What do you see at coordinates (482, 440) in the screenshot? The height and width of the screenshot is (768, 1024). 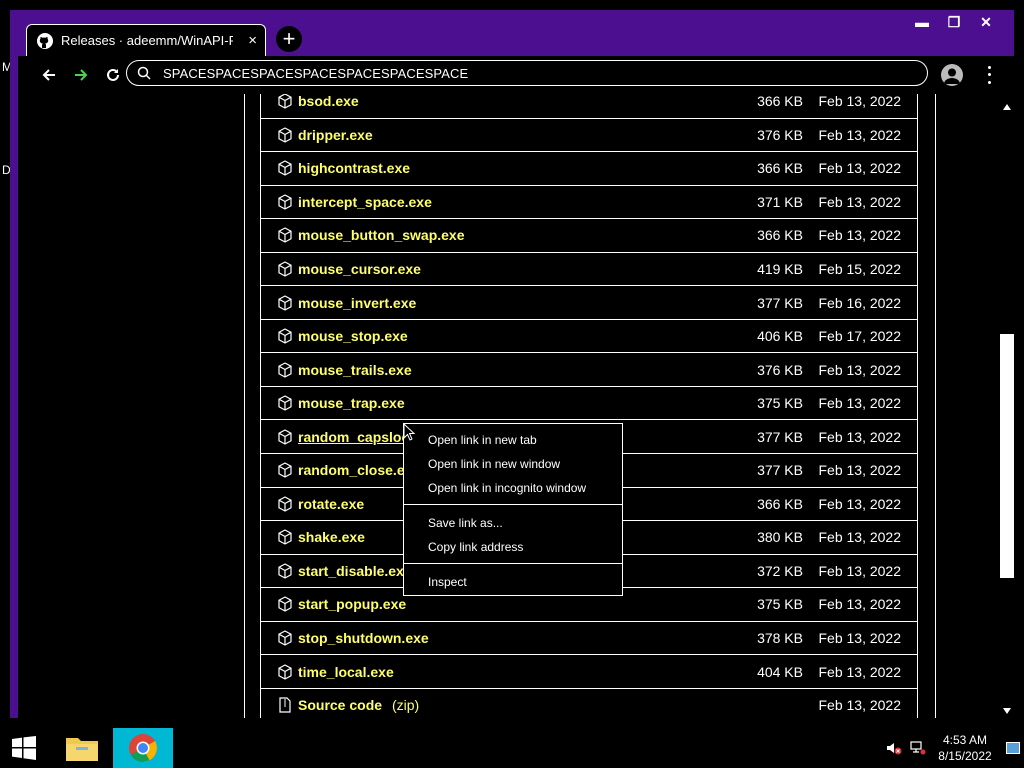 I see `menu-open-new-tab: Open link in new tab` at bounding box center [482, 440].